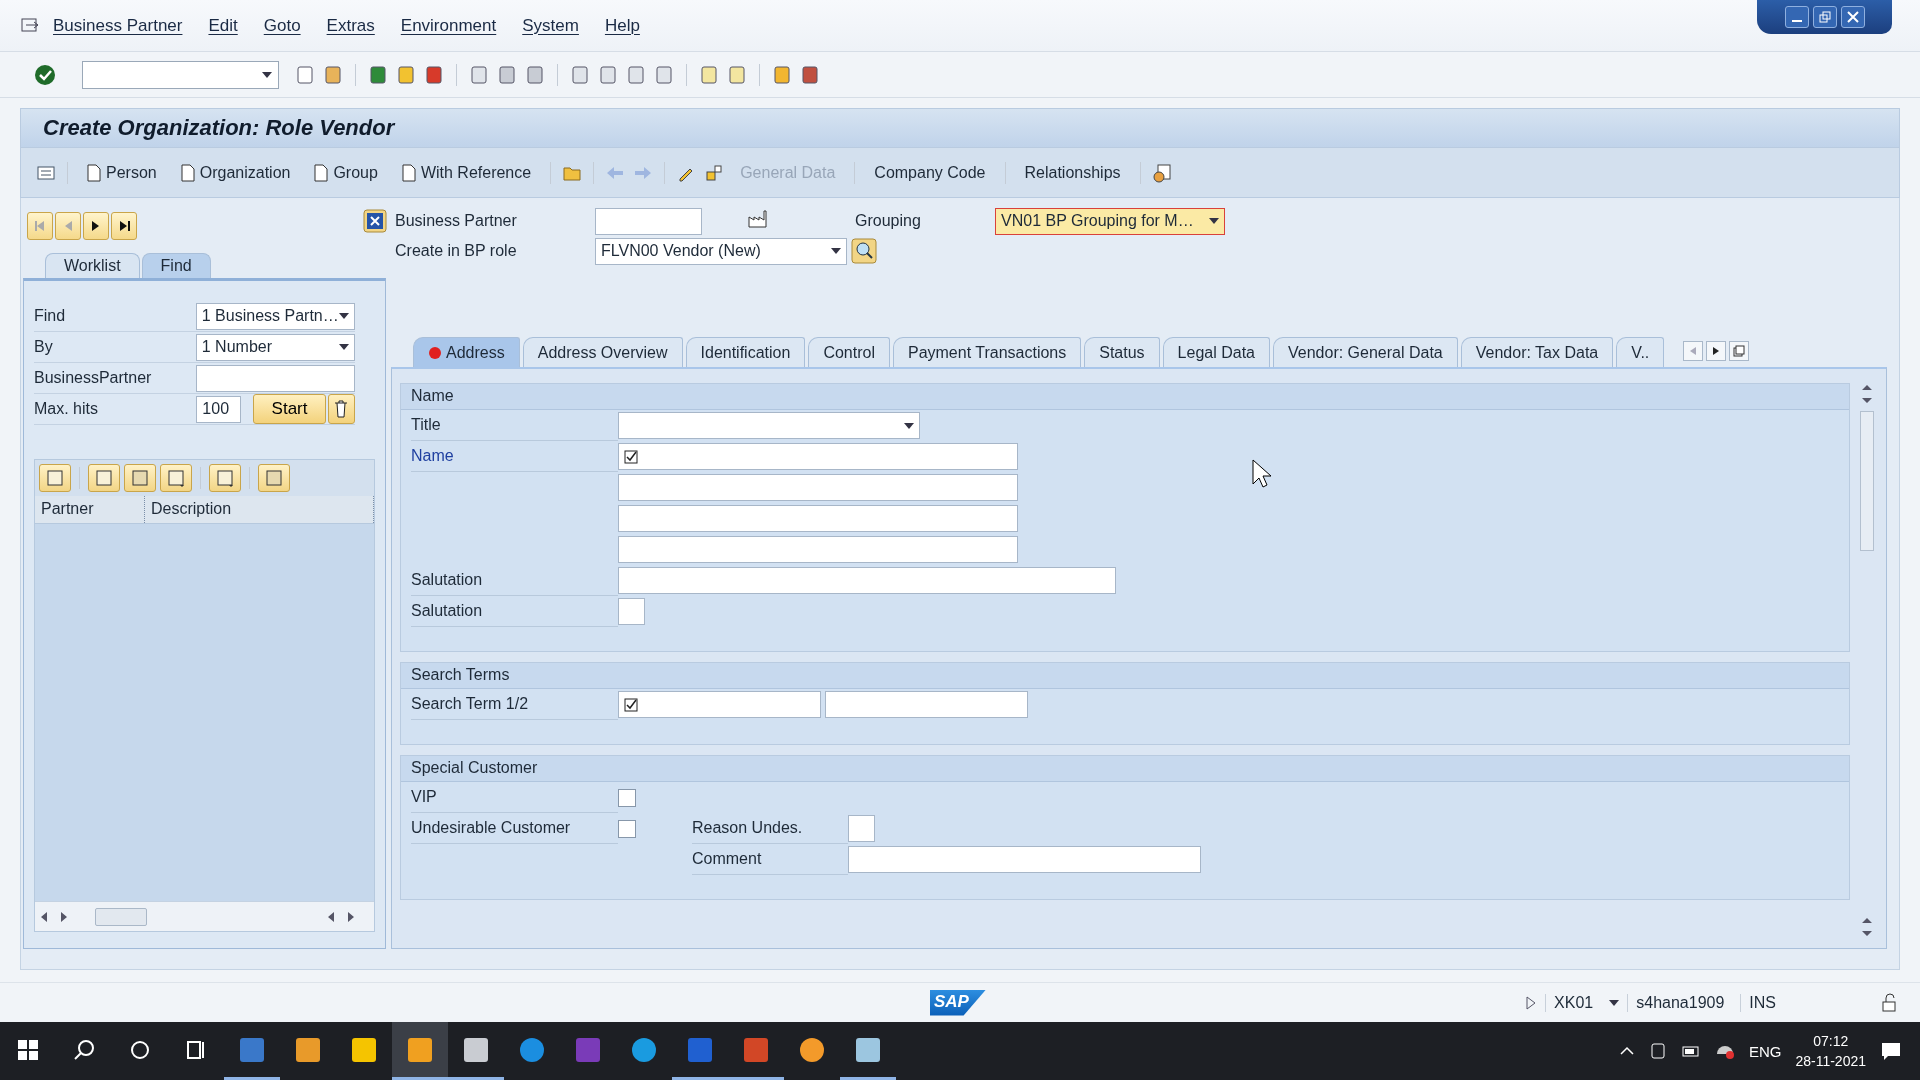  What do you see at coordinates (1796, 17) in the screenshot?
I see `minimize-icon` at bounding box center [1796, 17].